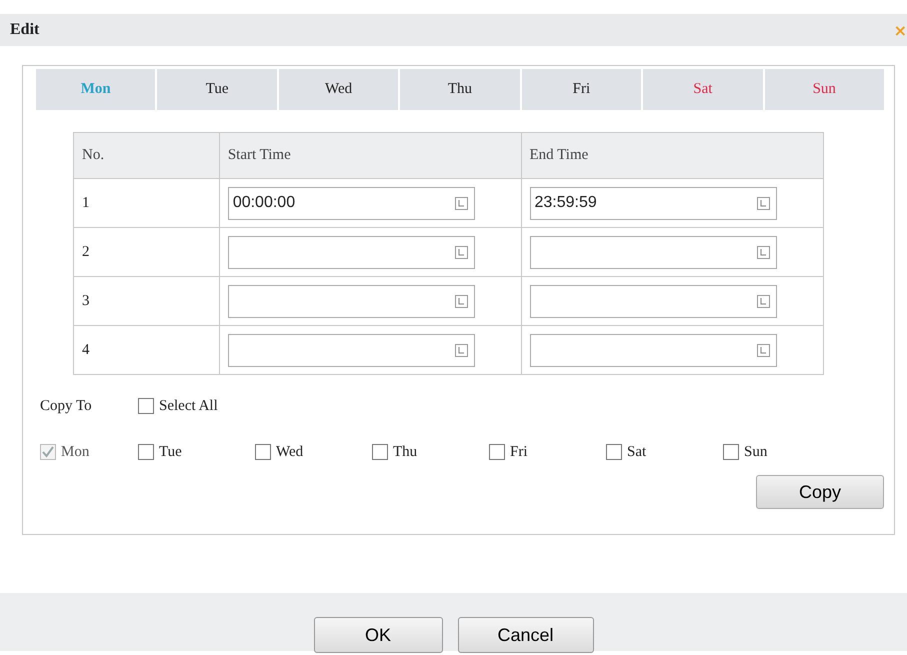 The height and width of the screenshot is (655, 907). Describe the element at coordinates (351, 203) in the screenshot. I see `time-field: 00:00:00` at that location.